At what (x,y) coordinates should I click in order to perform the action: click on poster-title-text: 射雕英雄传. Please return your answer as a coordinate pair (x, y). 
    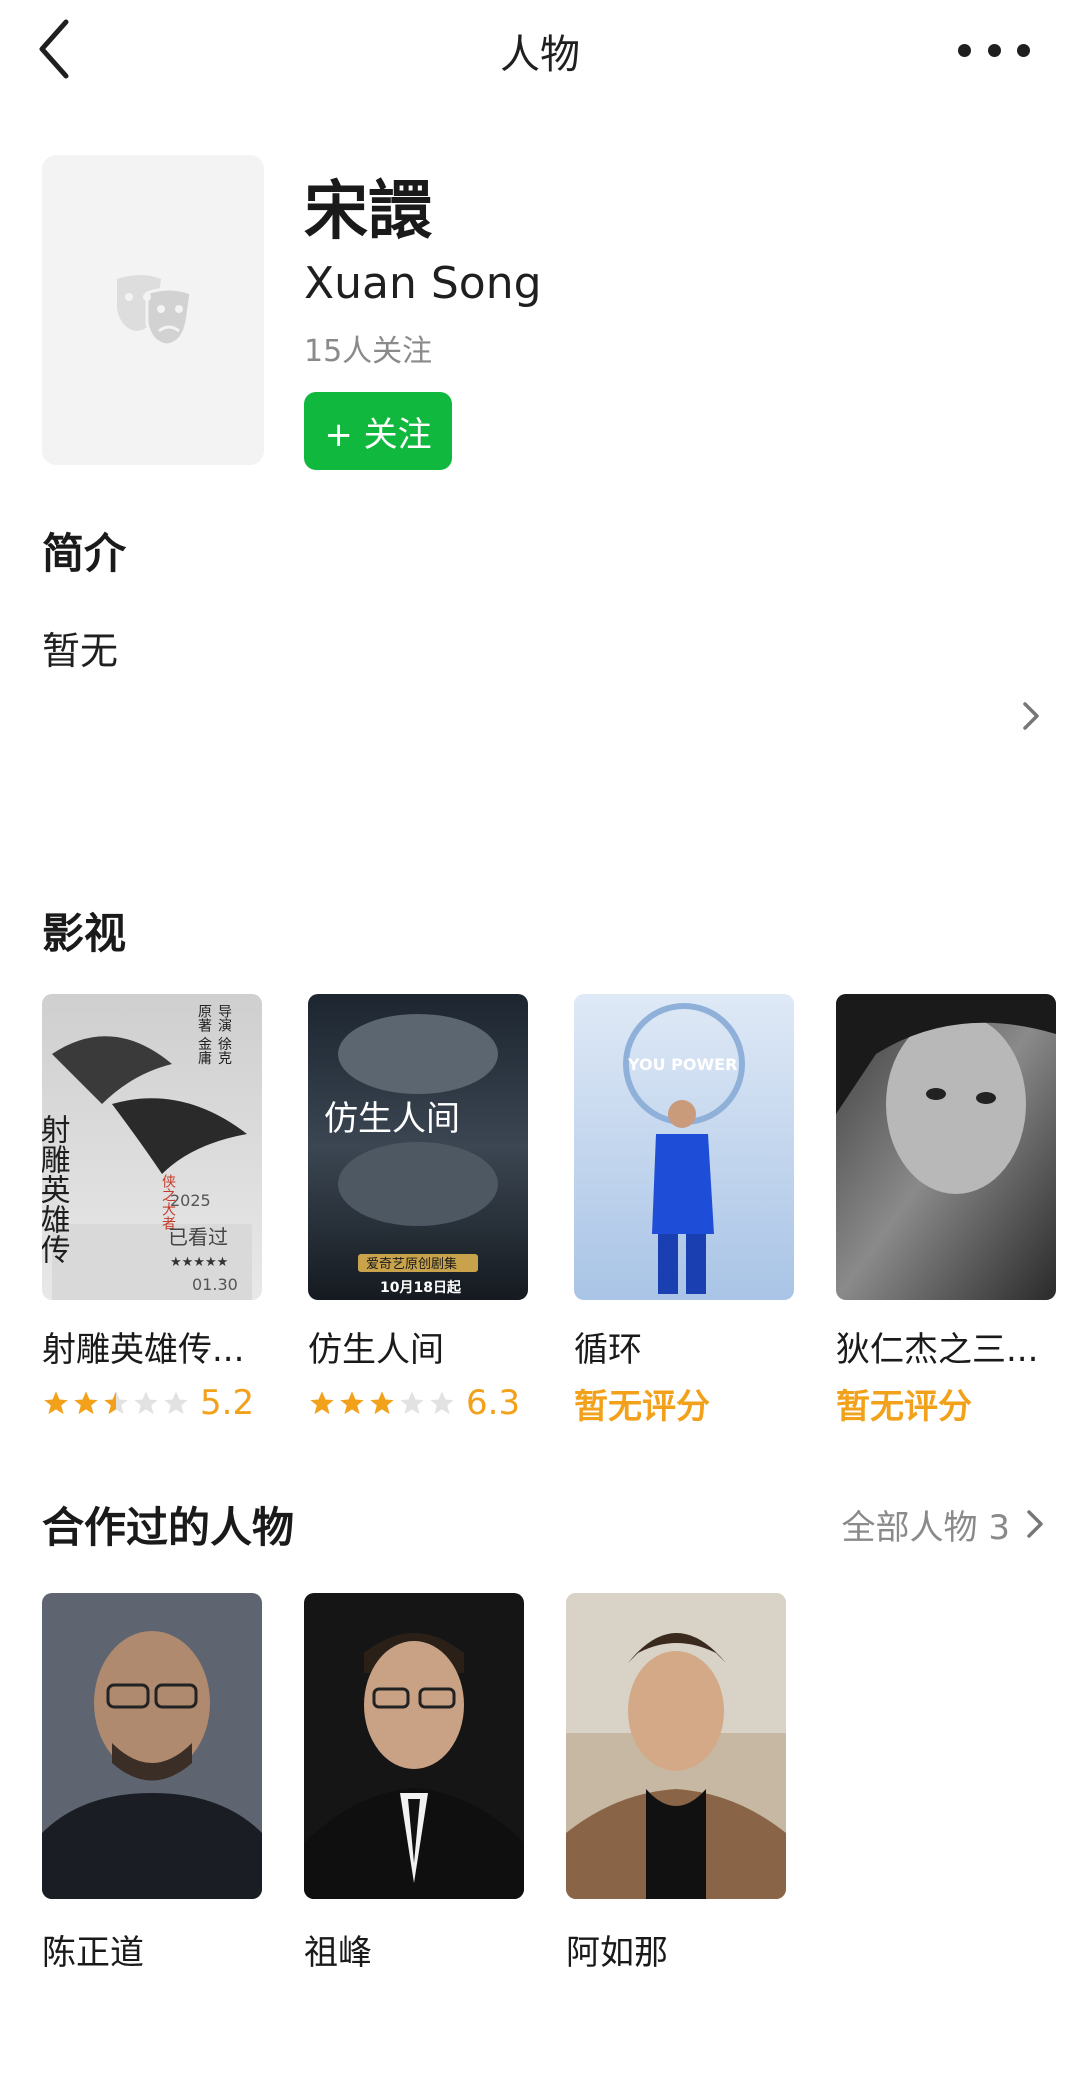
    Looking at the image, I should click on (56, 1189).